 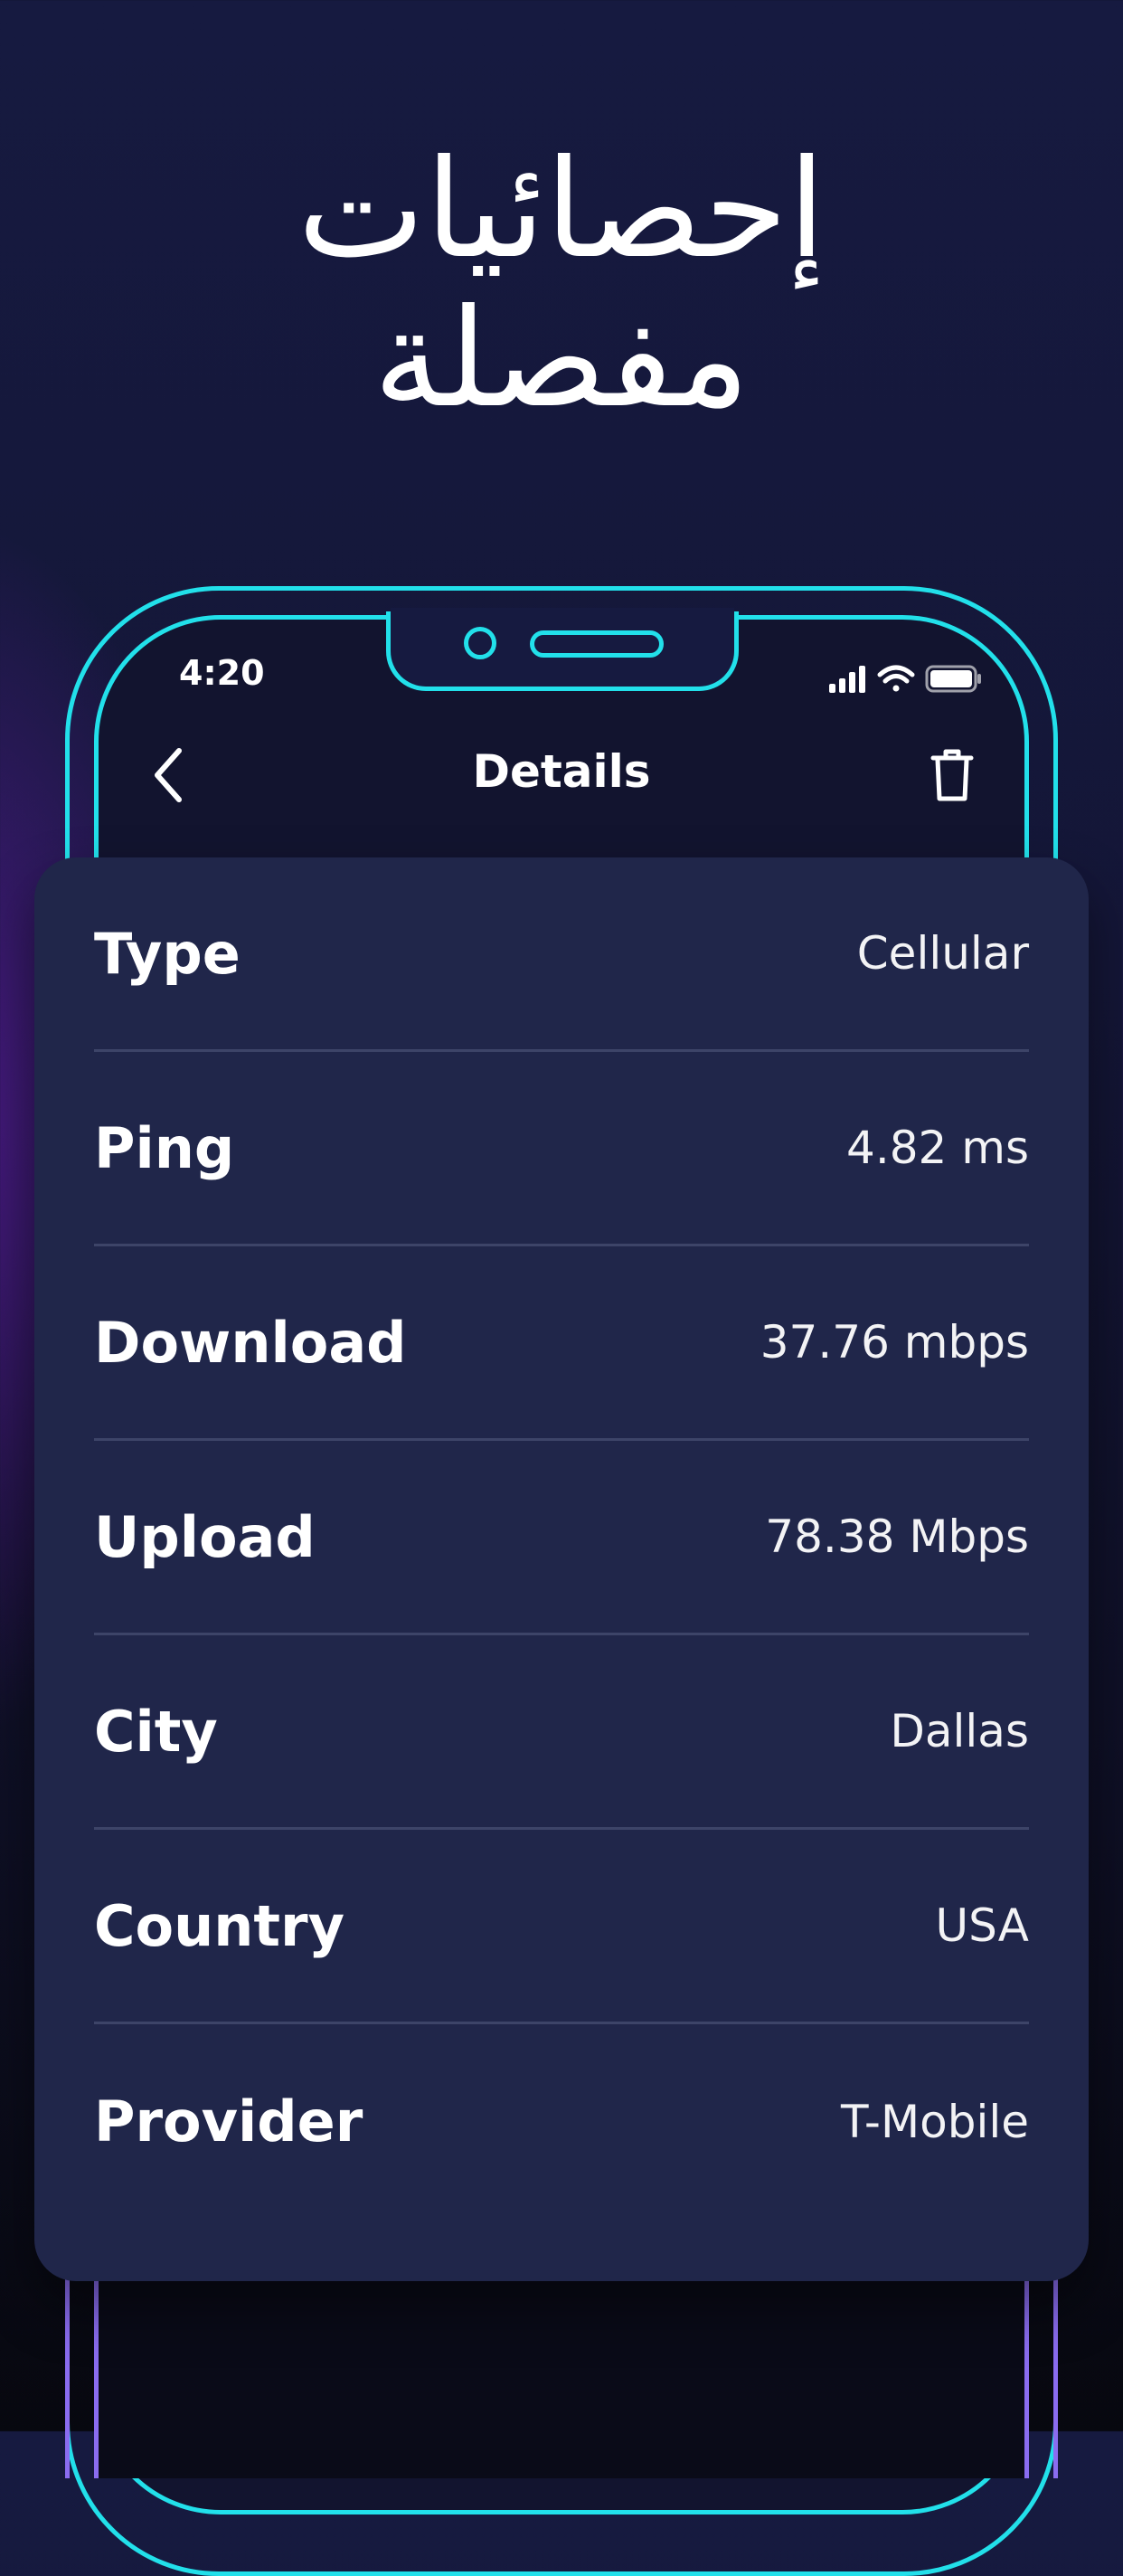 I want to click on status-time: 4:20, so click(x=222, y=673).